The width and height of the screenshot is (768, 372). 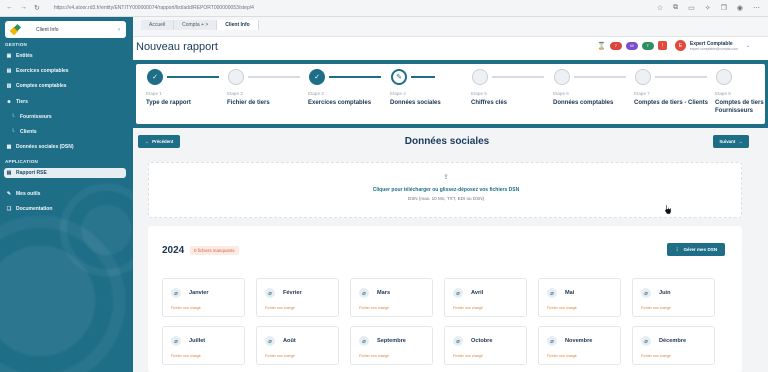 I want to click on sidebar-item-entites: ▣ Entités, so click(x=19, y=56).